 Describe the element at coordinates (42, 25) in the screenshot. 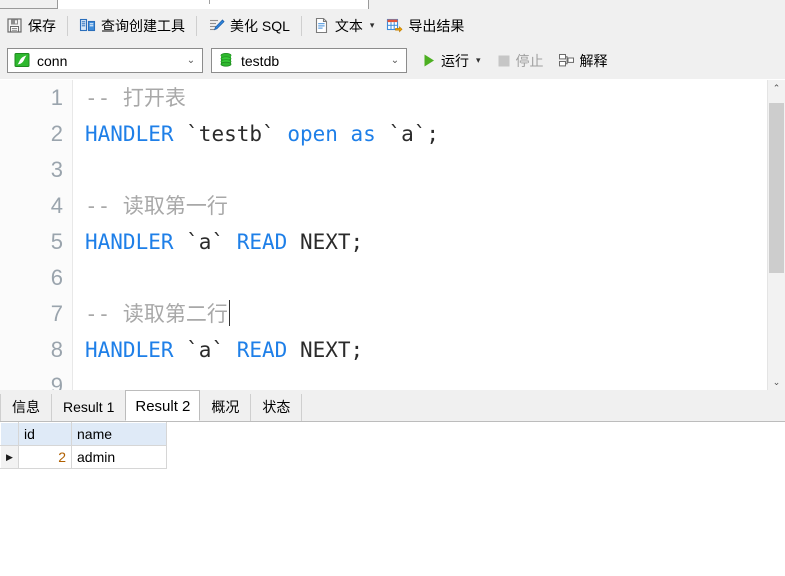

I see `save-button-label: 保存` at that location.